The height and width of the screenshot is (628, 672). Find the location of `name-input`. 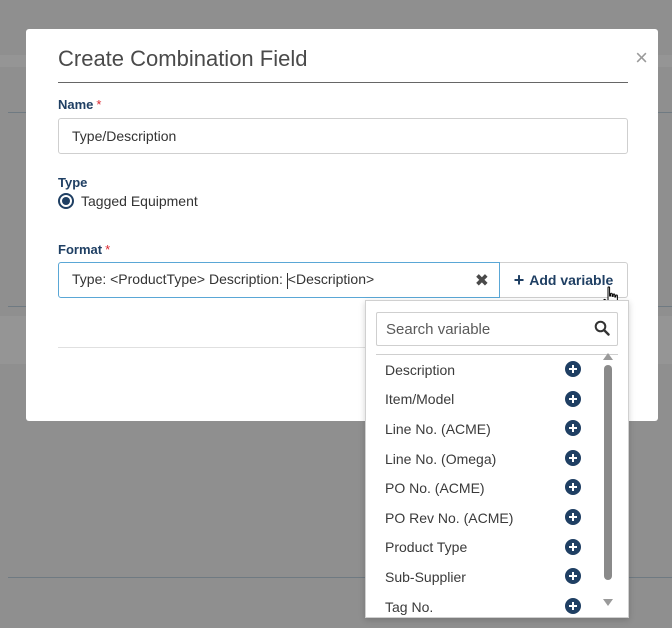

name-input is located at coordinates (343, 136).